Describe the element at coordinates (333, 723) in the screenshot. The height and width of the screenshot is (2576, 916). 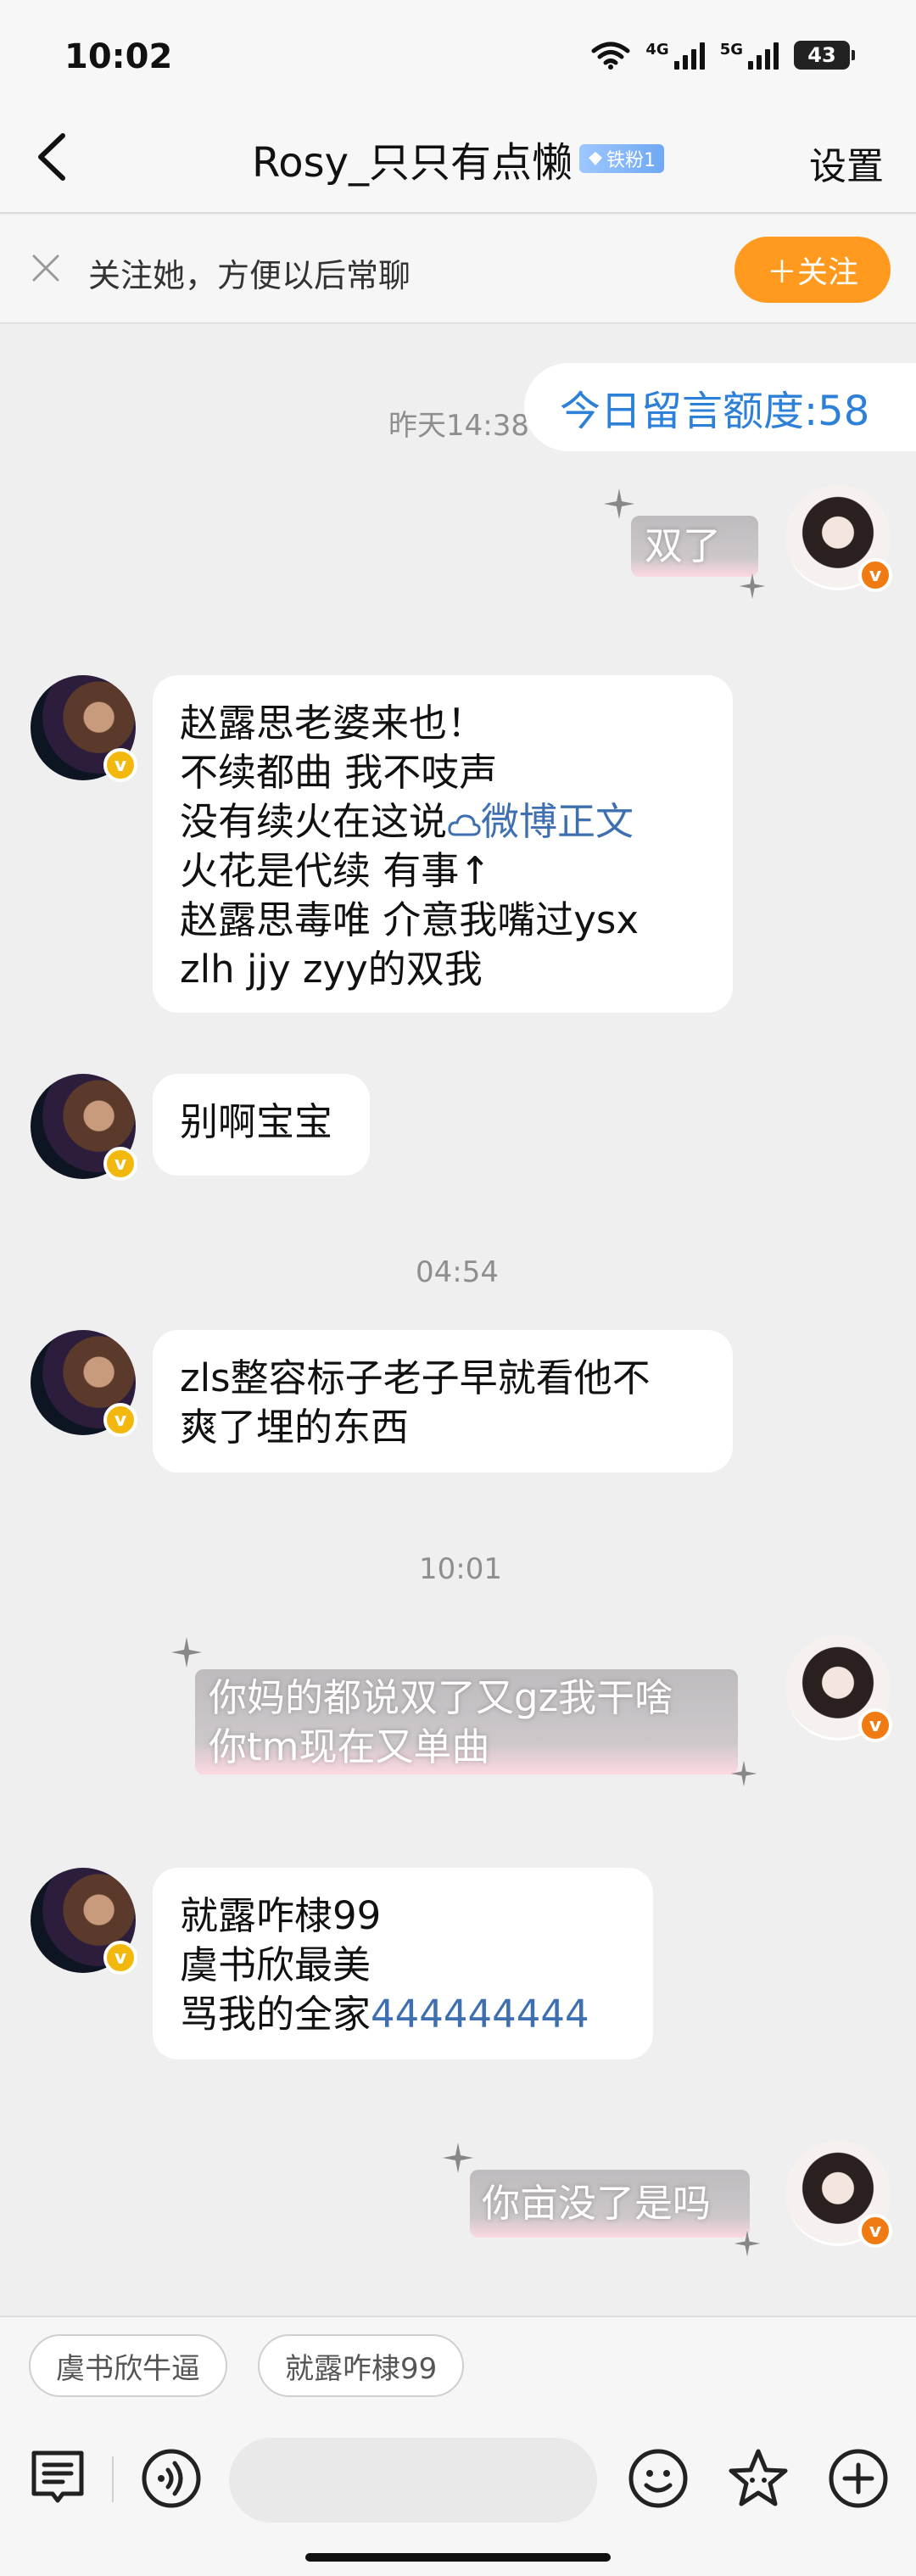
I see `message-line: 赵露思老婆来也！` at that location.